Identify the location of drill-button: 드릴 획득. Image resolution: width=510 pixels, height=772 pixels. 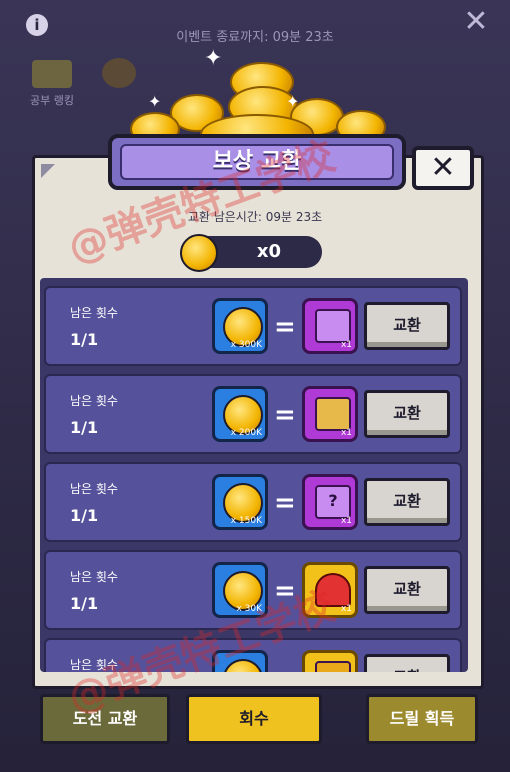
(422, 719).